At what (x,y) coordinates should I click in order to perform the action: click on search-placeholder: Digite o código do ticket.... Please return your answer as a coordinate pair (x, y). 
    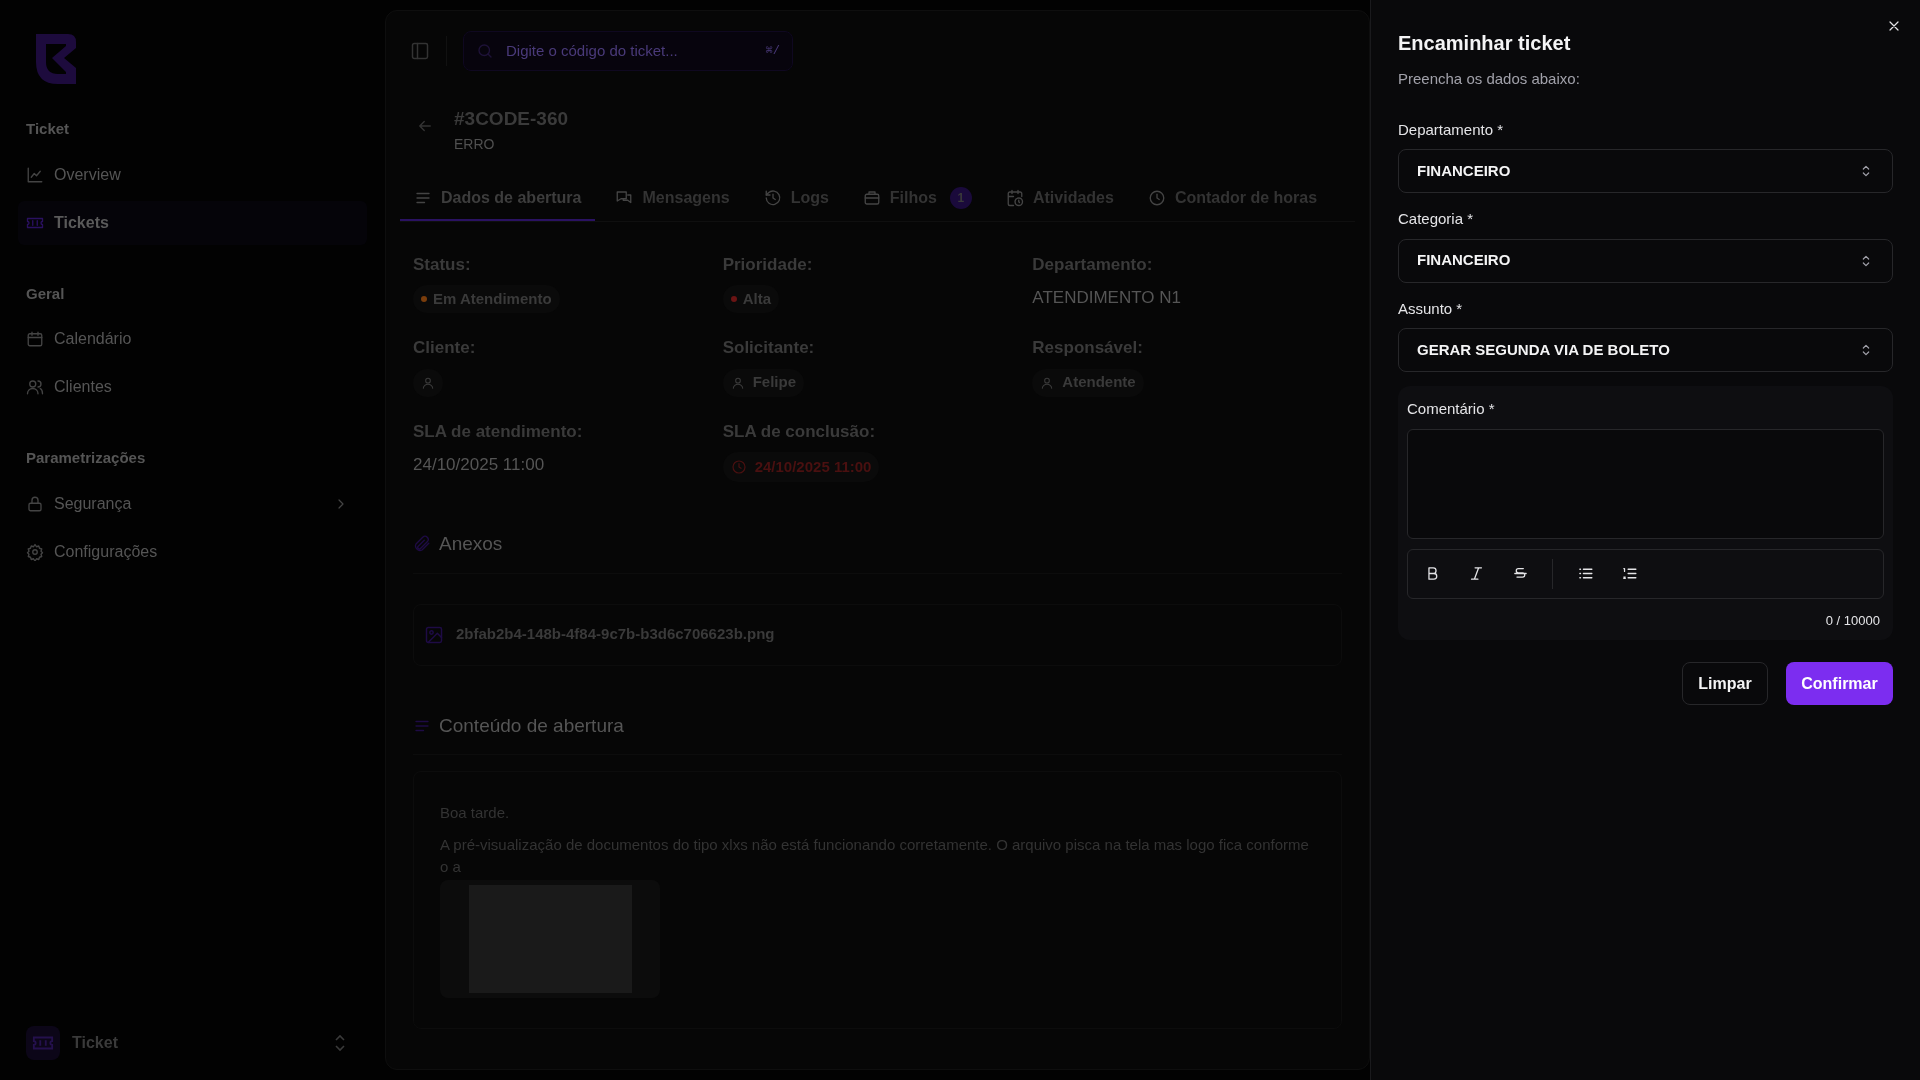
    Looking at the image, I should click on (592, 50).